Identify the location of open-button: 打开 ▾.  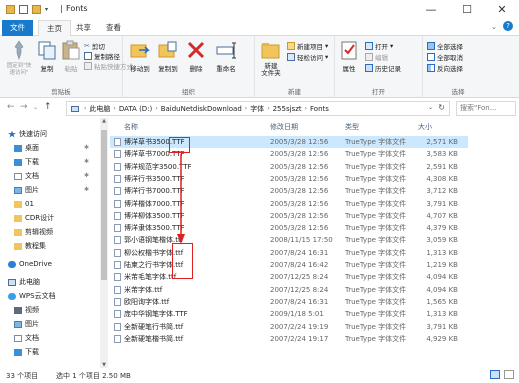
(379, 46).